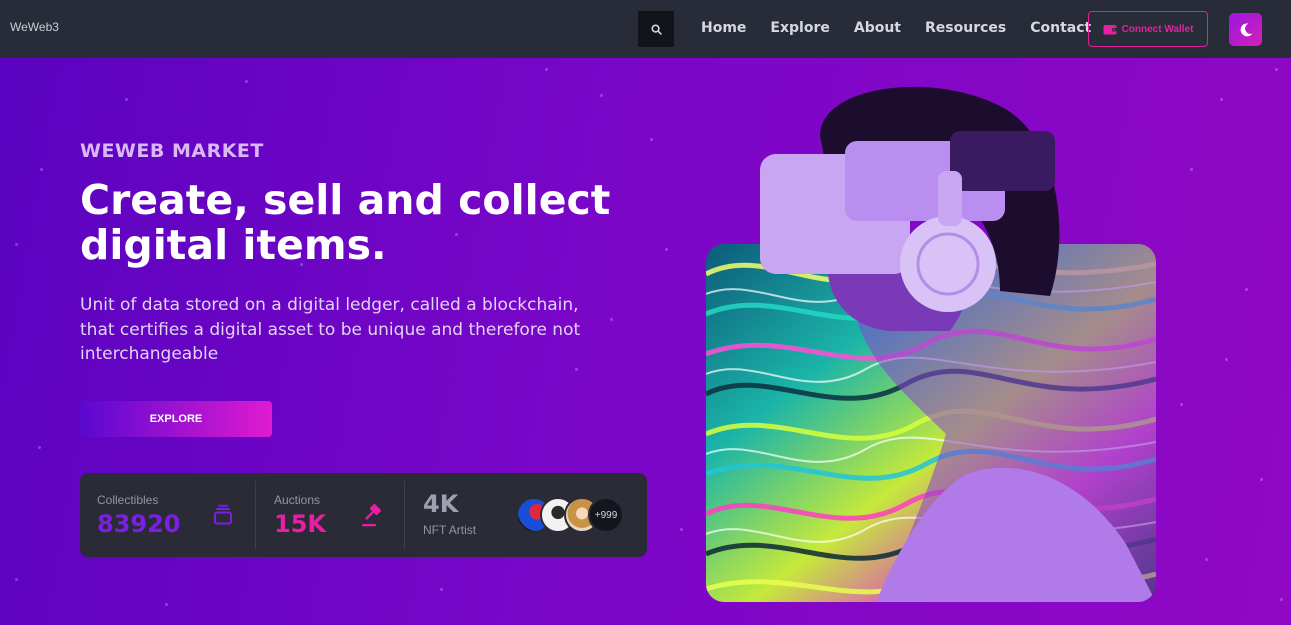 The image size is (1291, 625). What do you see at coordinates (1110, 29) in the screenshot?
I see `wallet-icon` at bounding box center [1110, 29].